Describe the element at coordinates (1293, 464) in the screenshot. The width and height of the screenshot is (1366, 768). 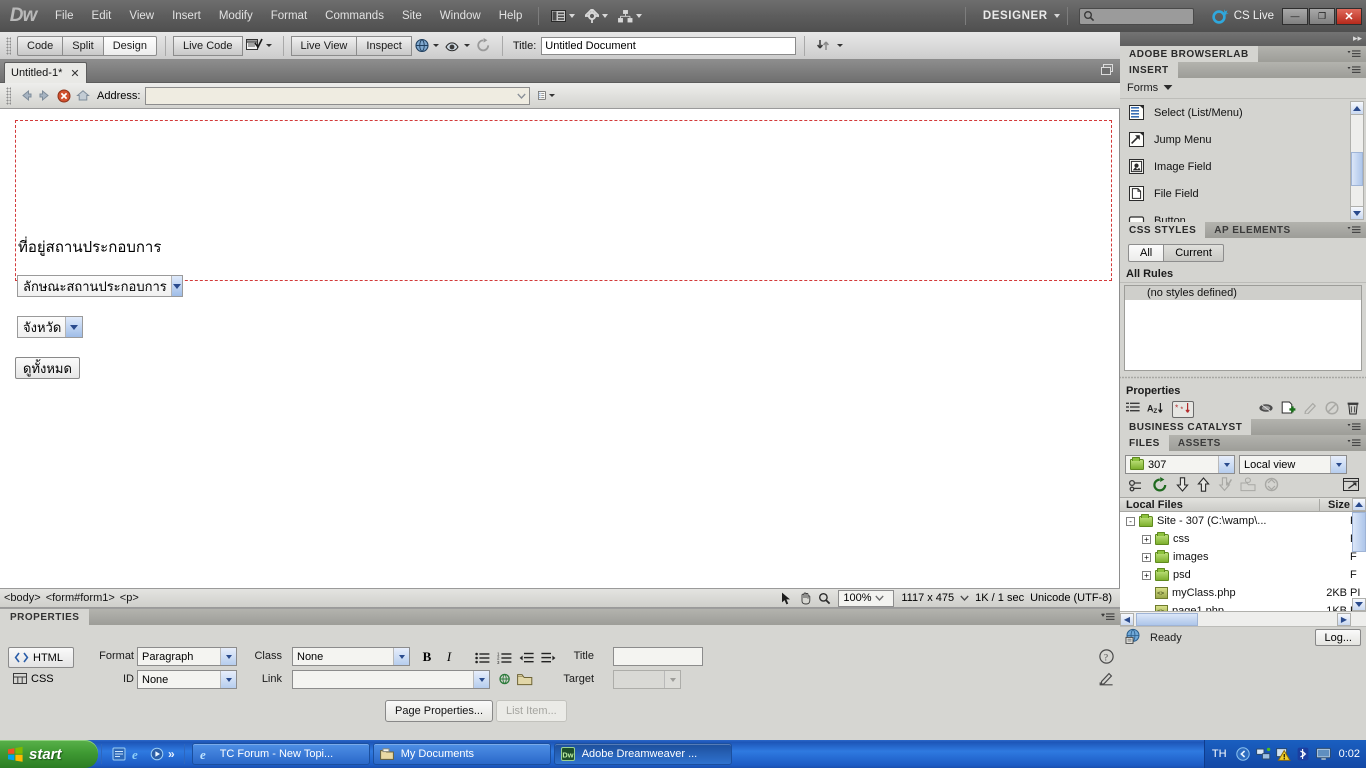
I see `view-select: Local view` at that location.